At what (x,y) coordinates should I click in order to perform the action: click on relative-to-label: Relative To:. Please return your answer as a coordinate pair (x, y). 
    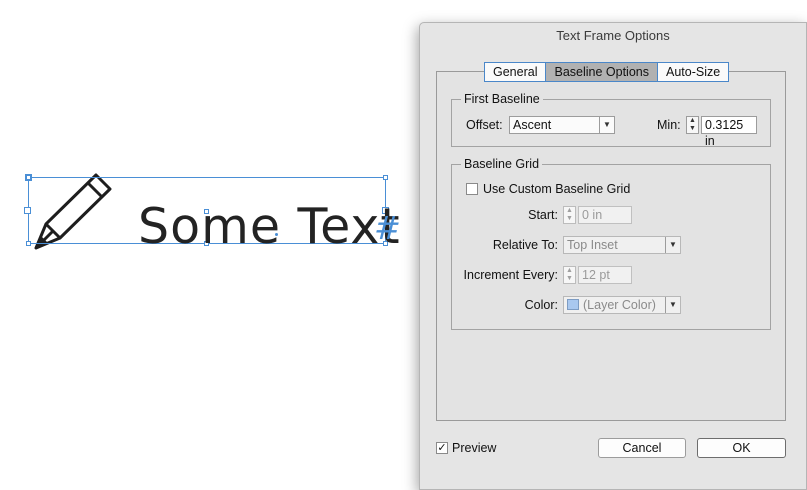
    Looking at the image, I should click on (525, 245).